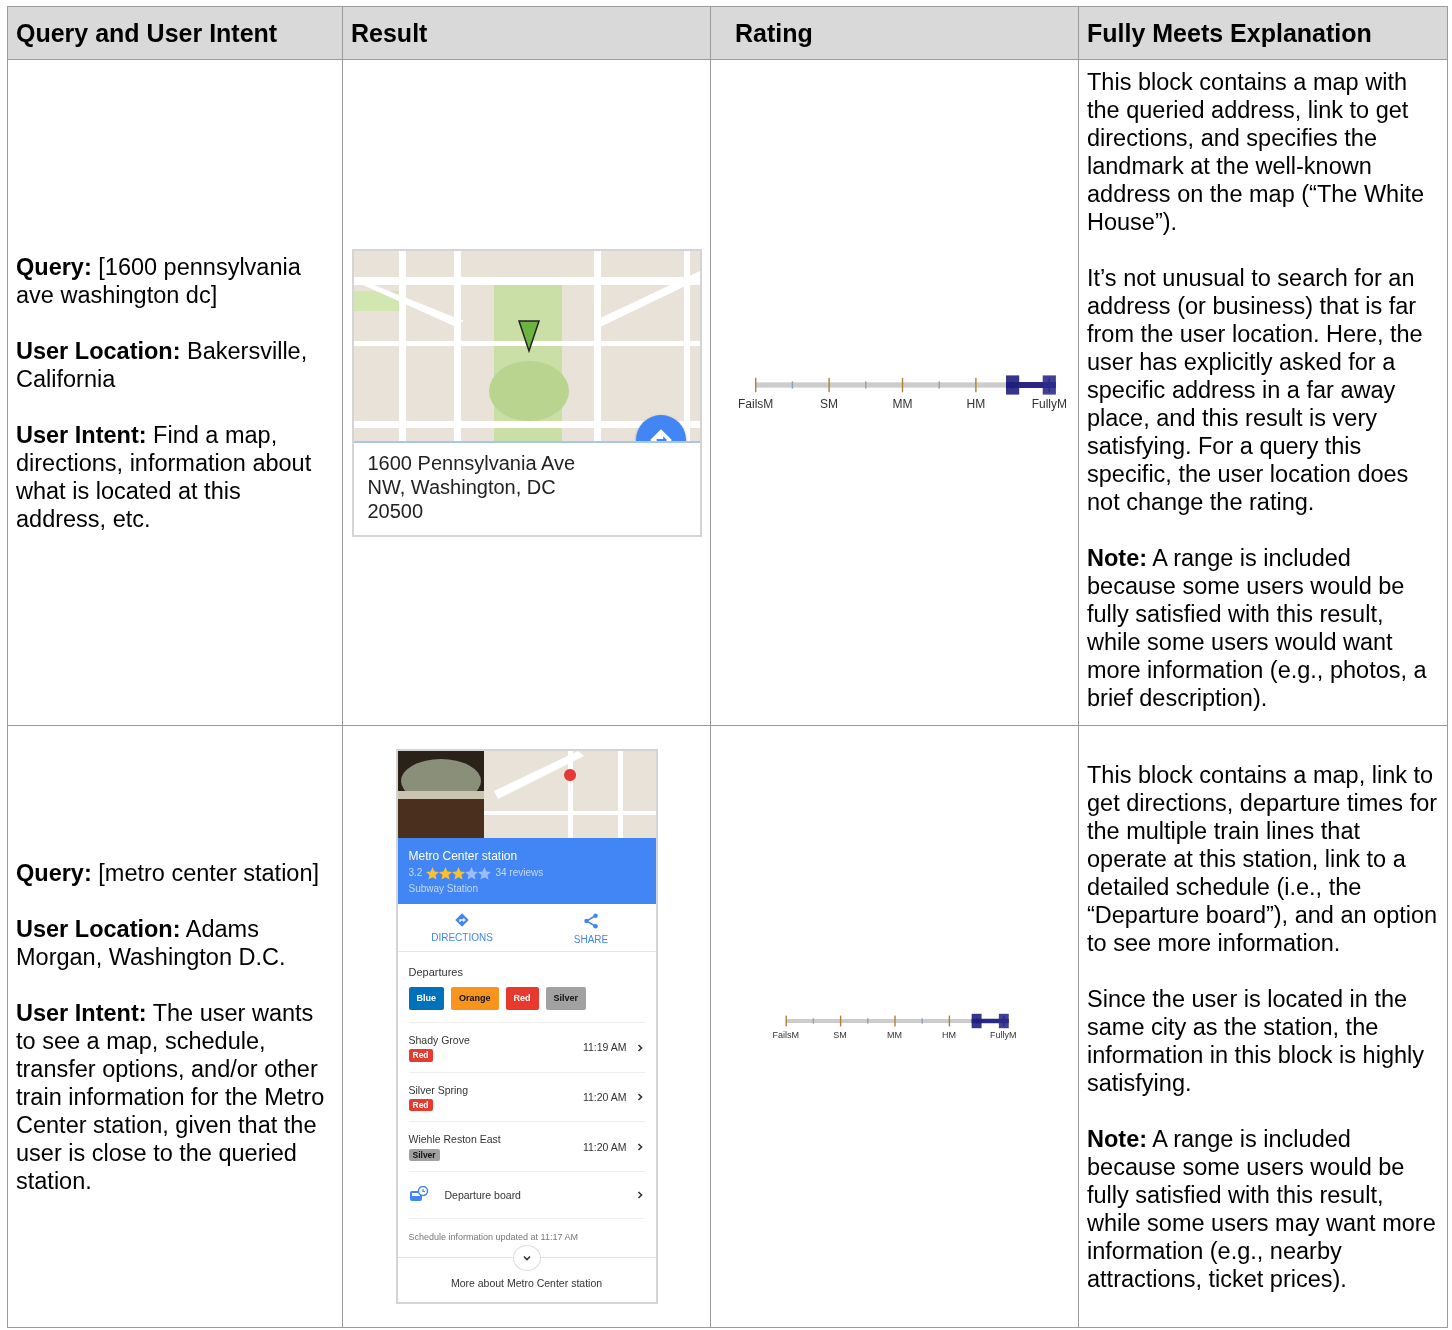  I want to click on destination-text: Wiehle Reston East, so click(454, 1139).